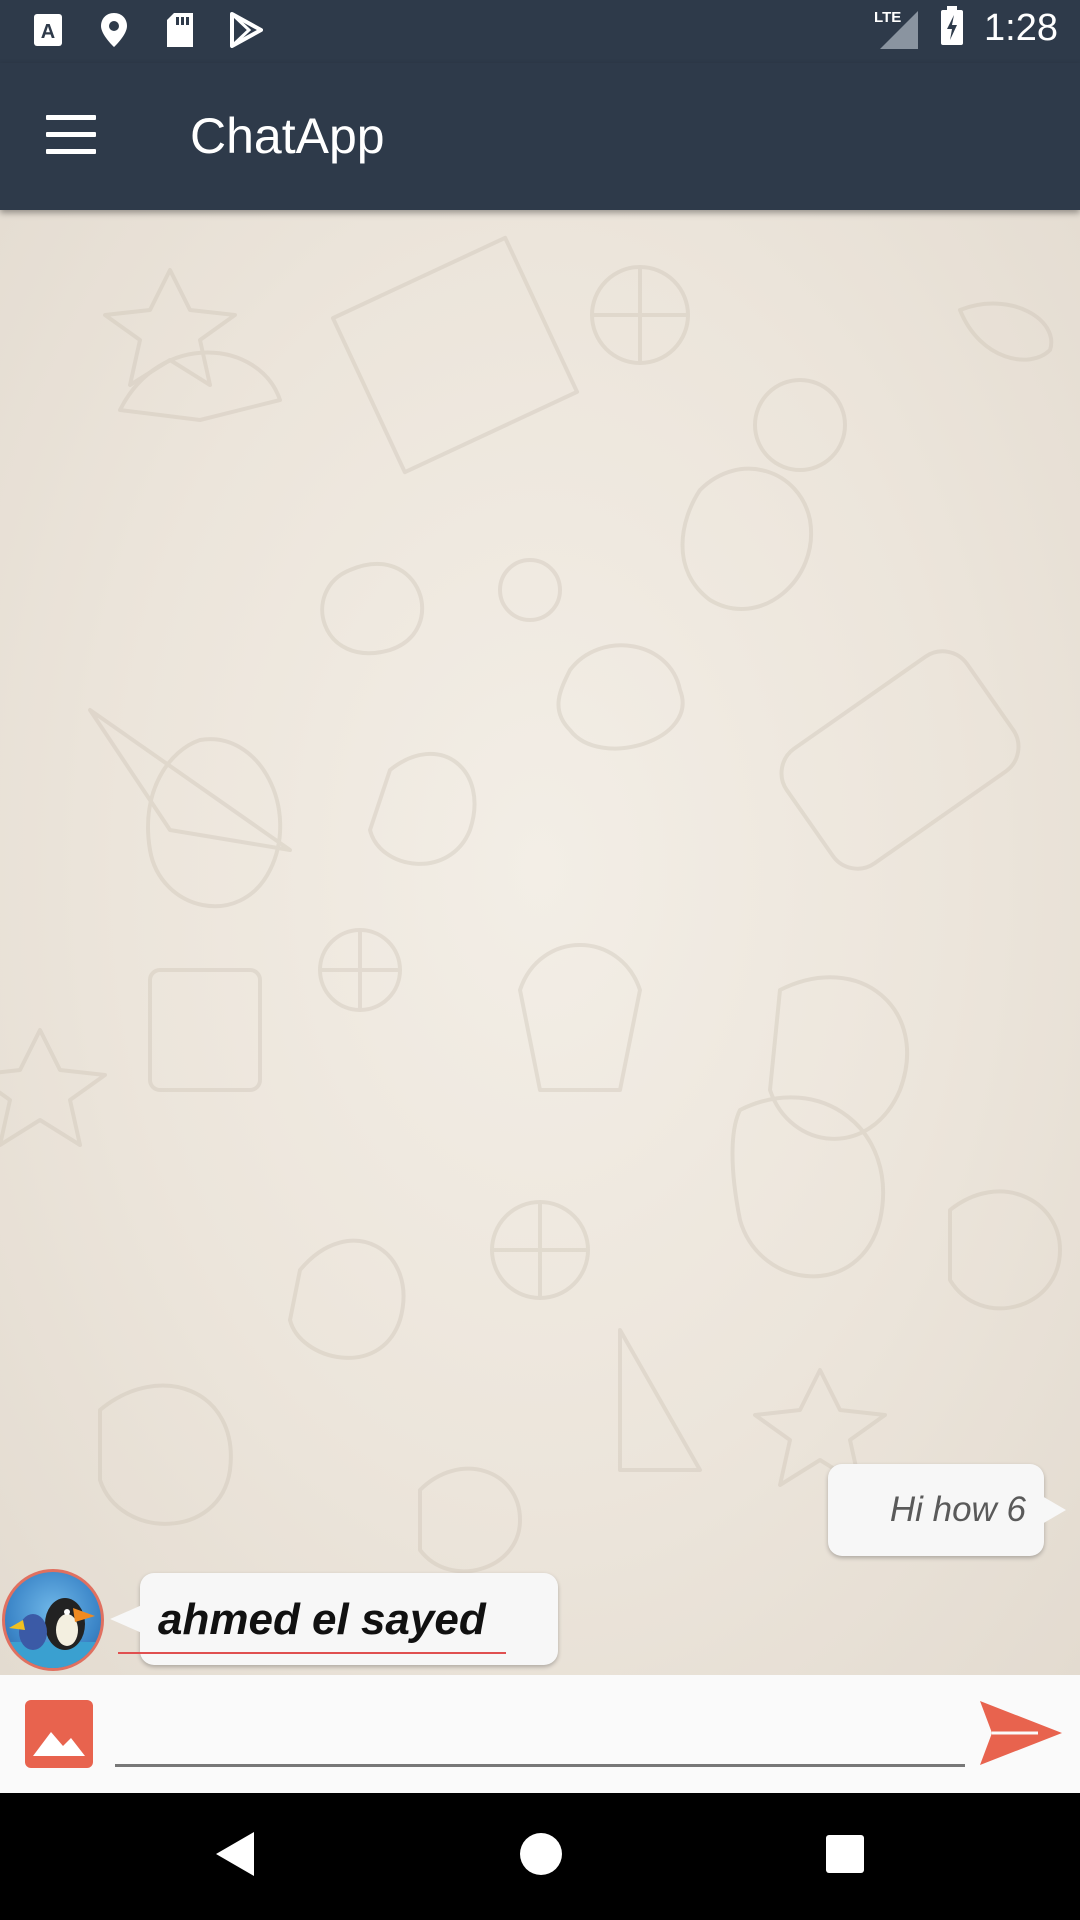 This screenshot has width=1080, height=1920. What do you see at coordinates (147, 30) in the screenshot?
I see `status-icons-left: A` at bounding box center [147, 30].